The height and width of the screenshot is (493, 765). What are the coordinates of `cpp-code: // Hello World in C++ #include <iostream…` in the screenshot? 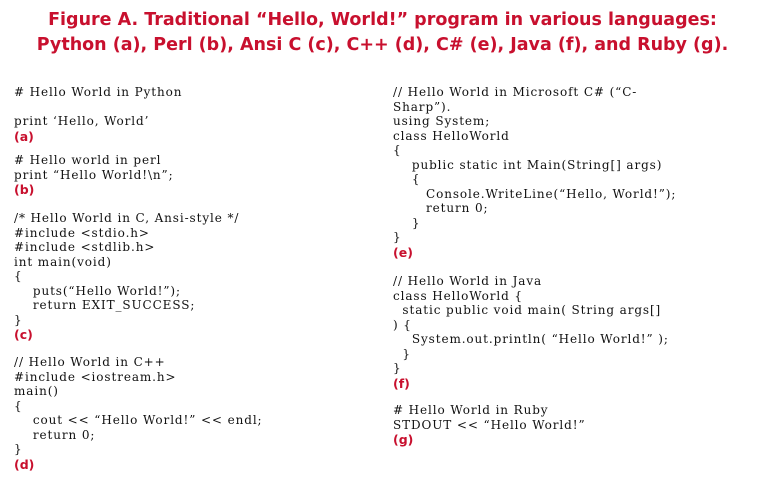 It's located at (138, 405).